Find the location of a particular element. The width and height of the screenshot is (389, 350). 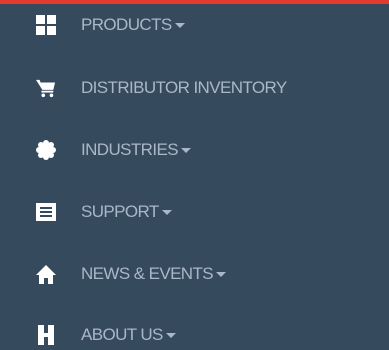

menu-item-label: ABOUT US is located at coordinates (128, 335).